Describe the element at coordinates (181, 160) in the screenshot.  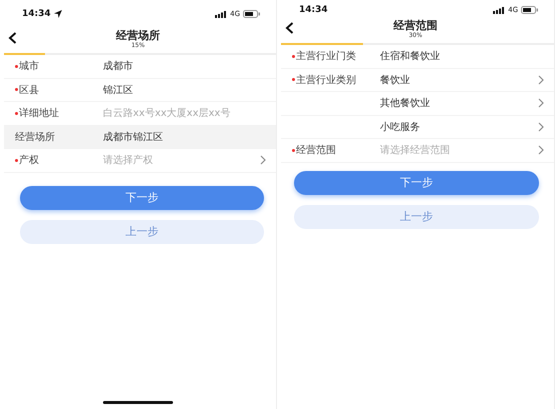
I see `field-placeholder: 请选择产权` at that location.